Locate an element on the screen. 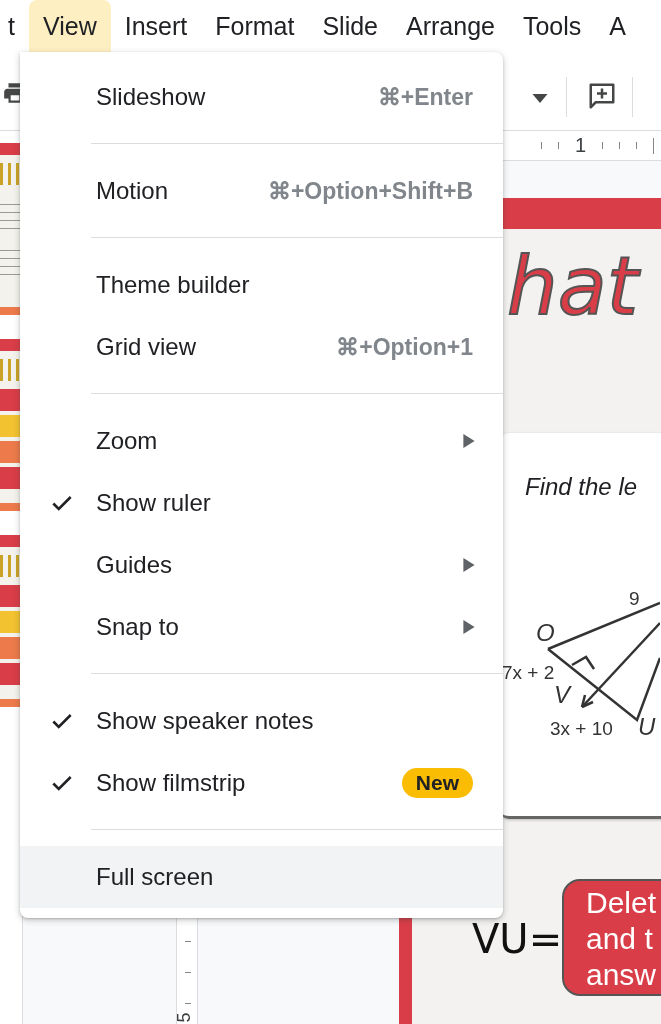 This screenshot has width=661, height=1024. new-badge: New is located at coordinates (437, 783).